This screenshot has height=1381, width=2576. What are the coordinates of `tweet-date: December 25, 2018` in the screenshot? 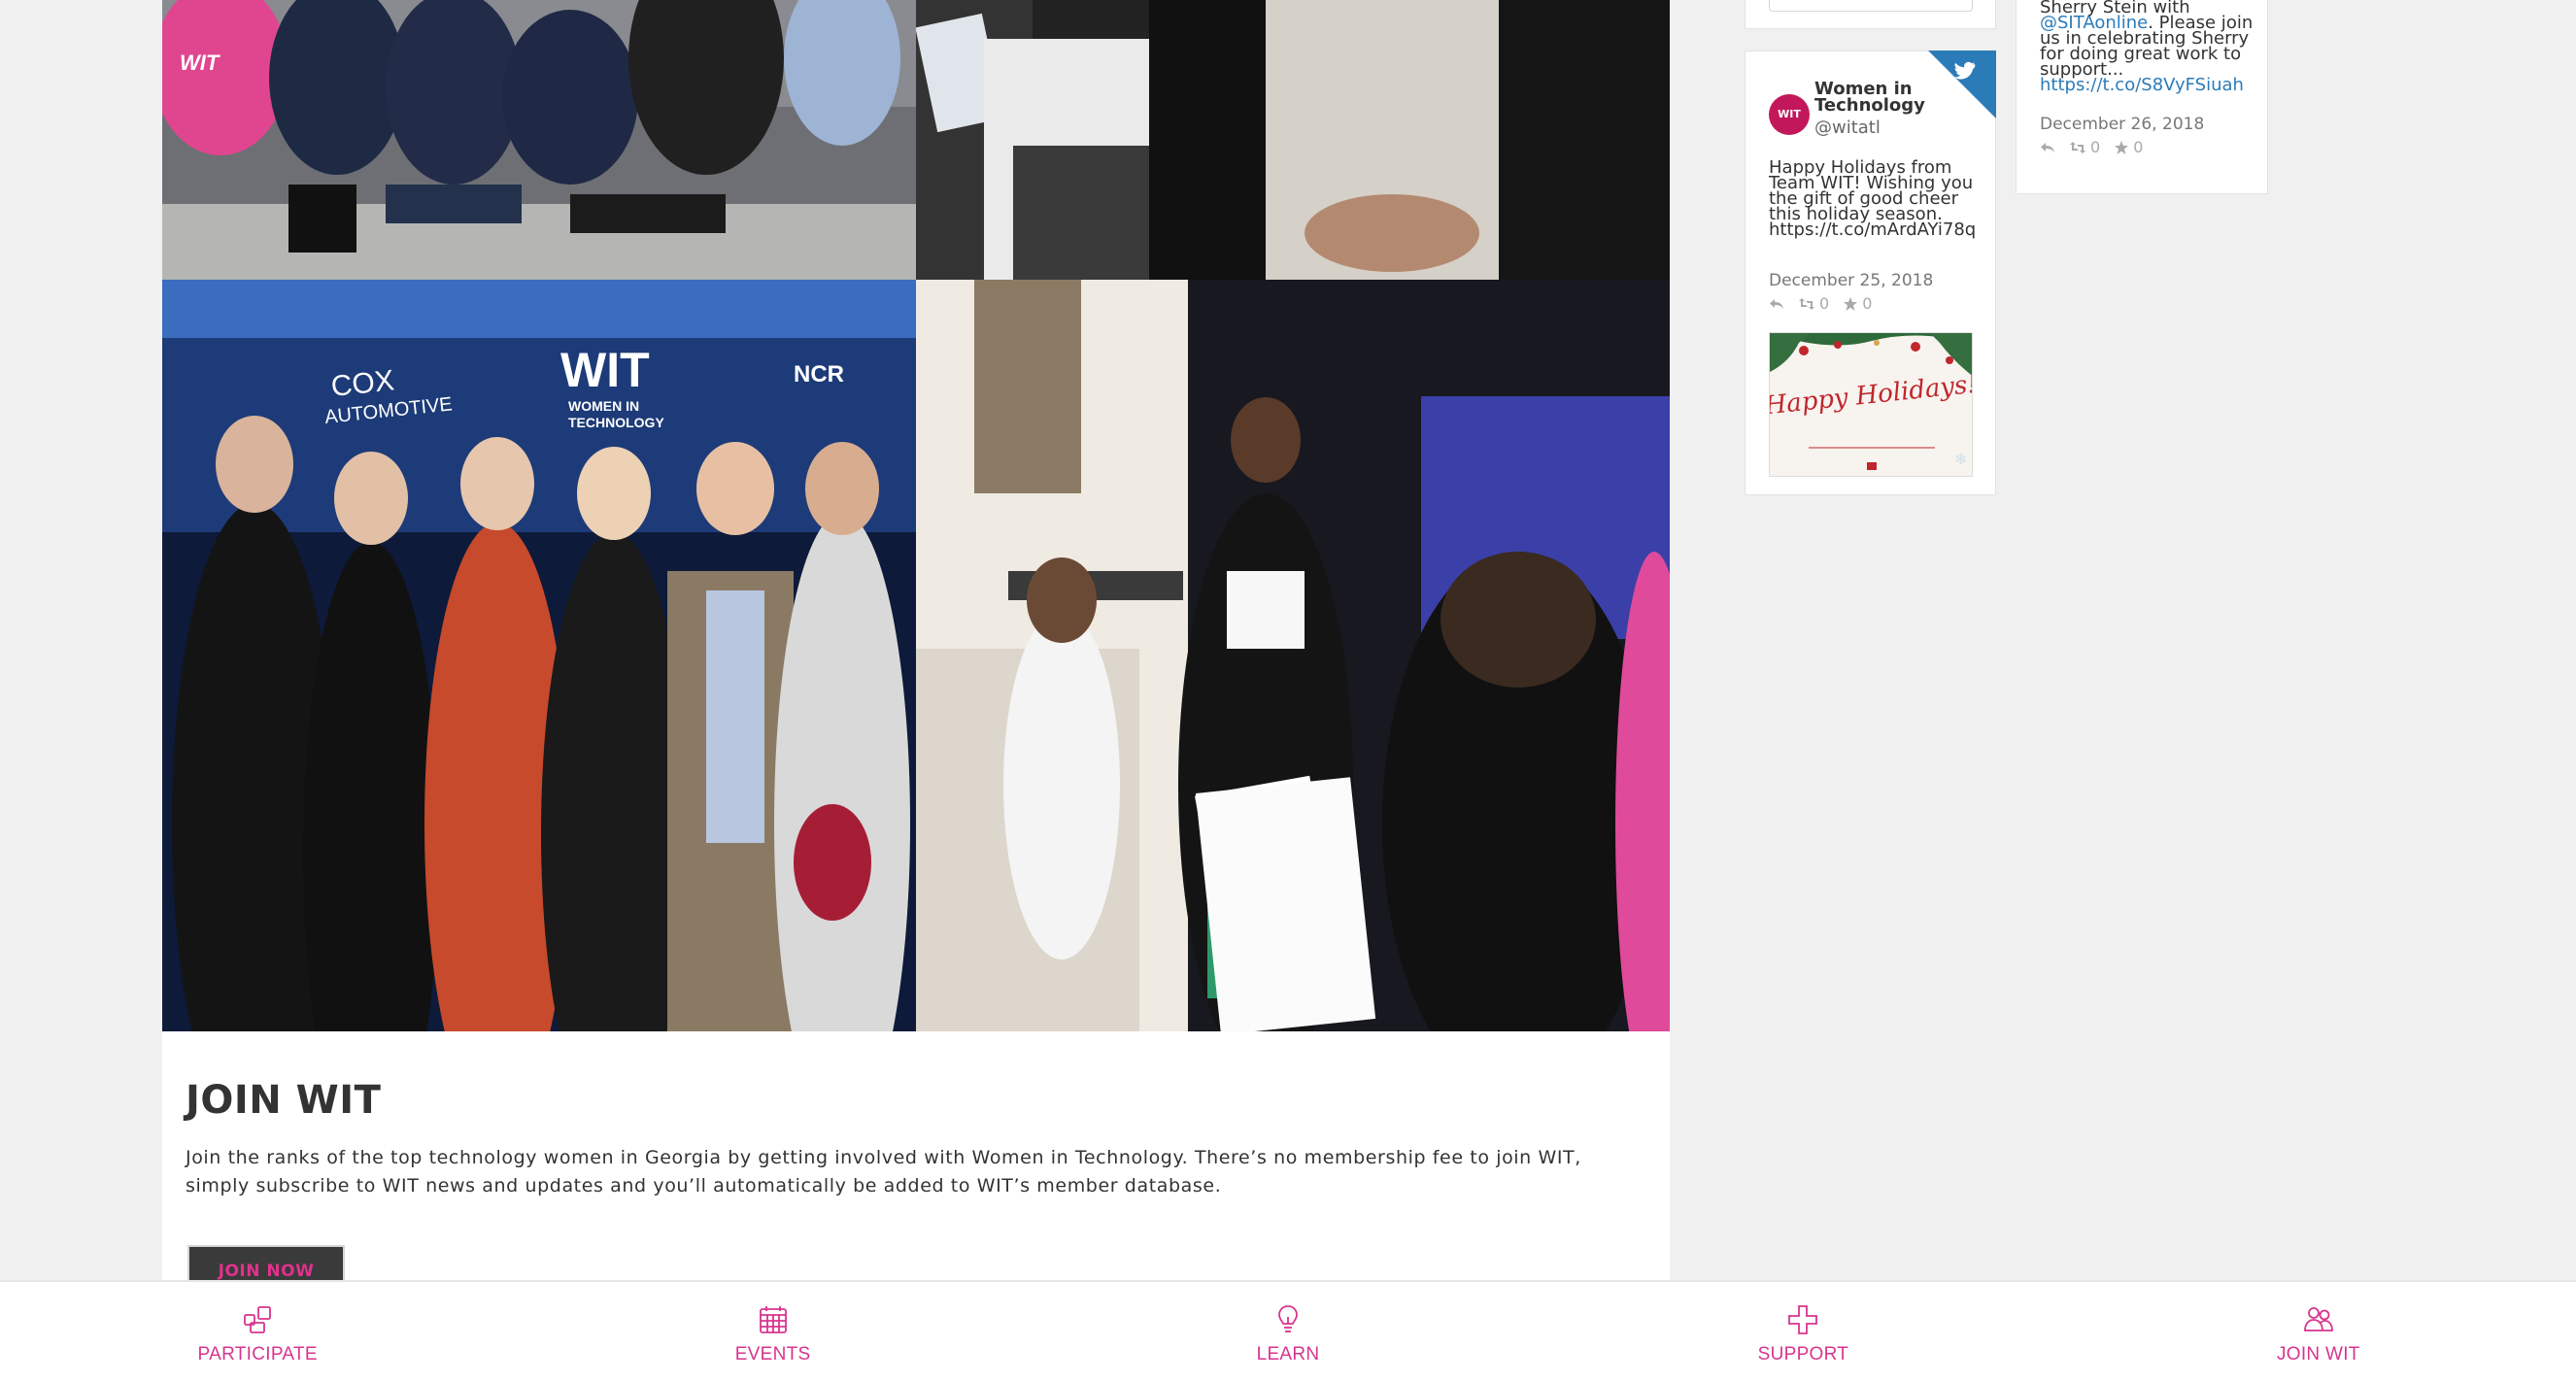 It's located at (1851, 280).